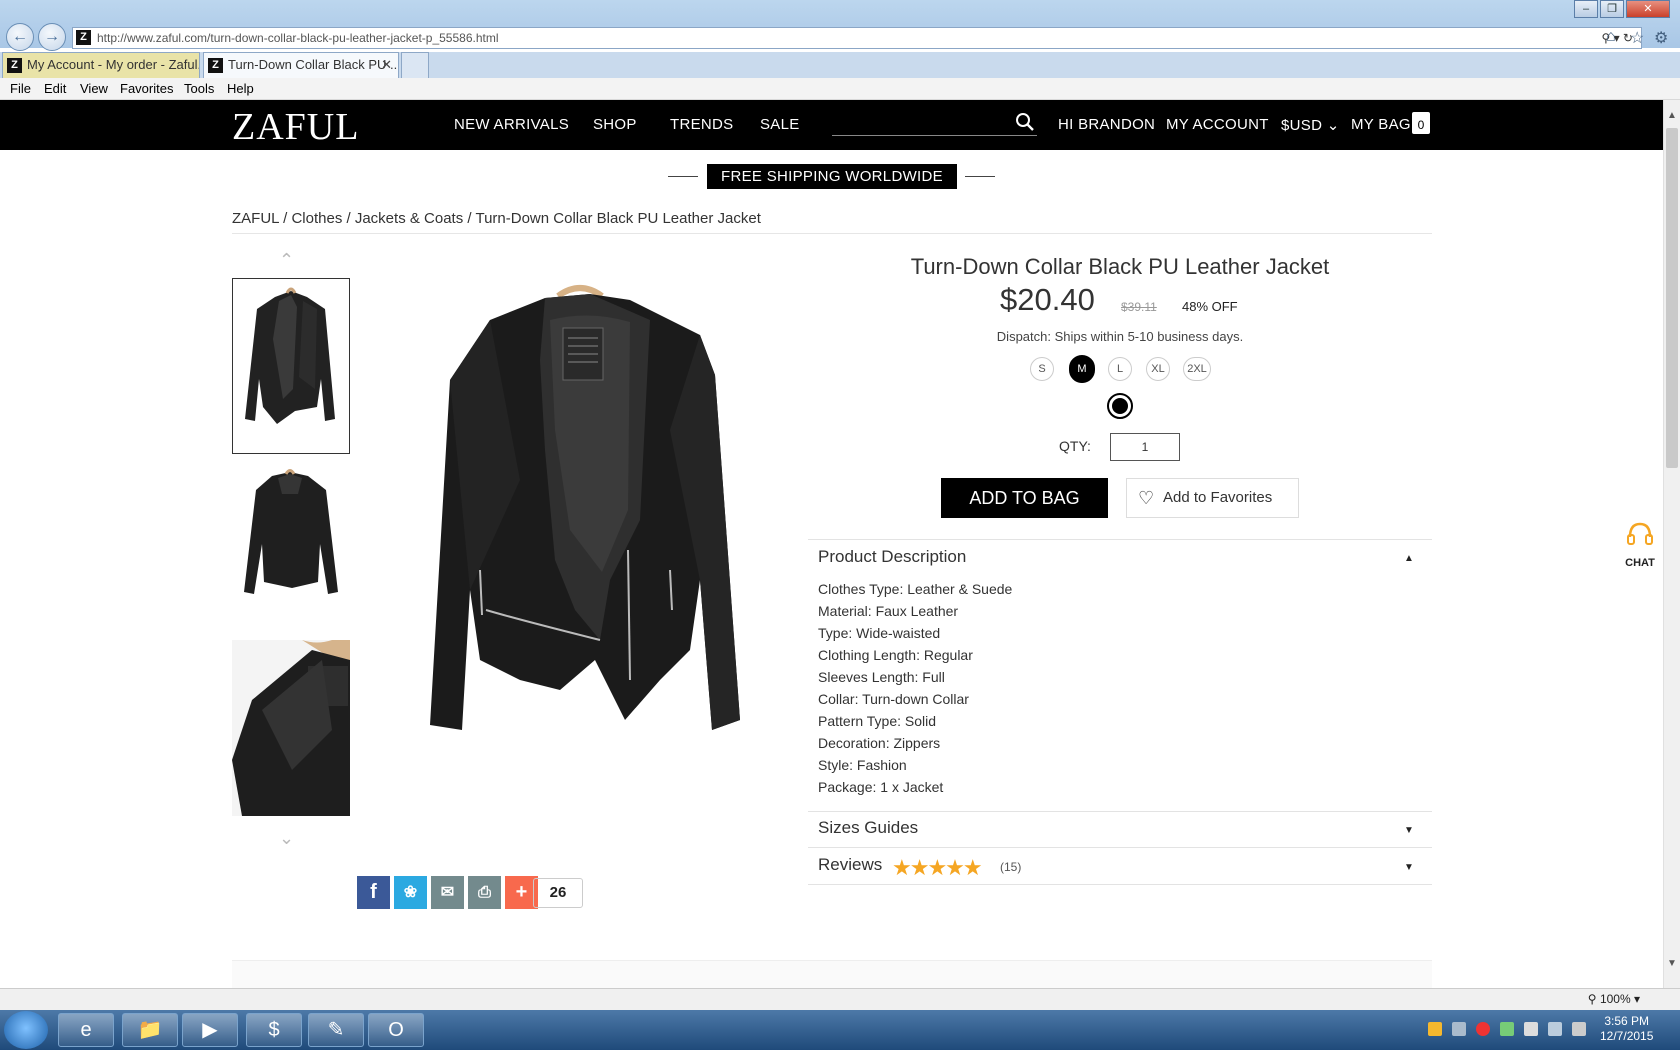 This screenshot has width=1680, height=1050. I want to click on tray-volume-icon, so click(1579, 1029).